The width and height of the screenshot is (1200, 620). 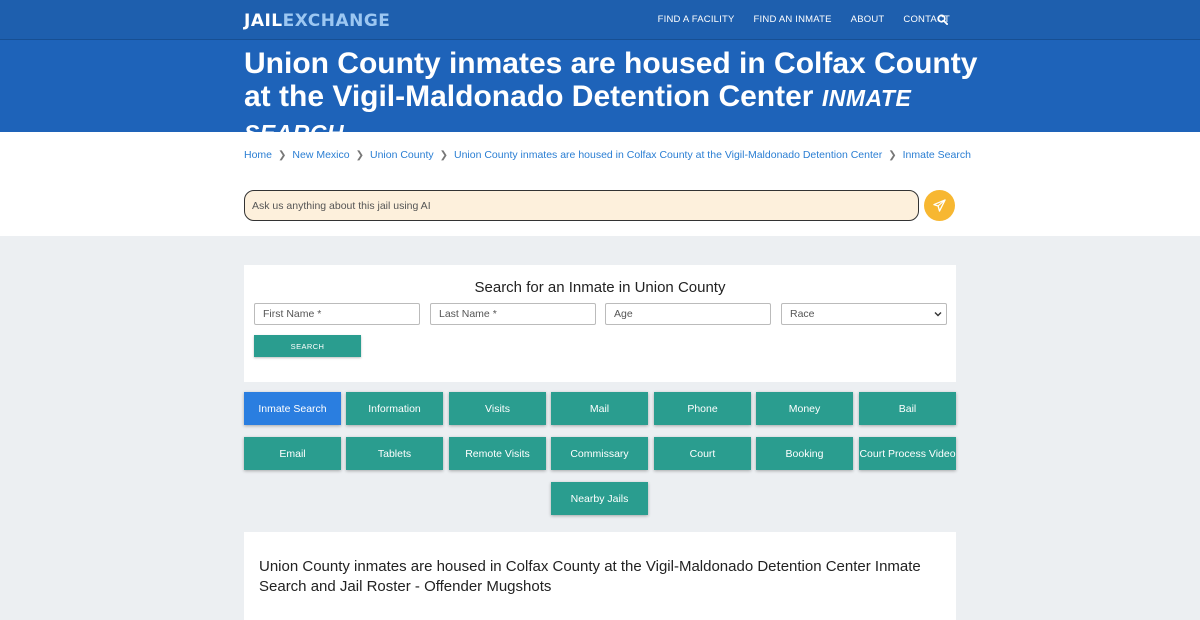 What do you see at coordinates (263, 21) in the screenshot?
I see `logo-text-jail: JAIL` at bounding box center [263, 21].